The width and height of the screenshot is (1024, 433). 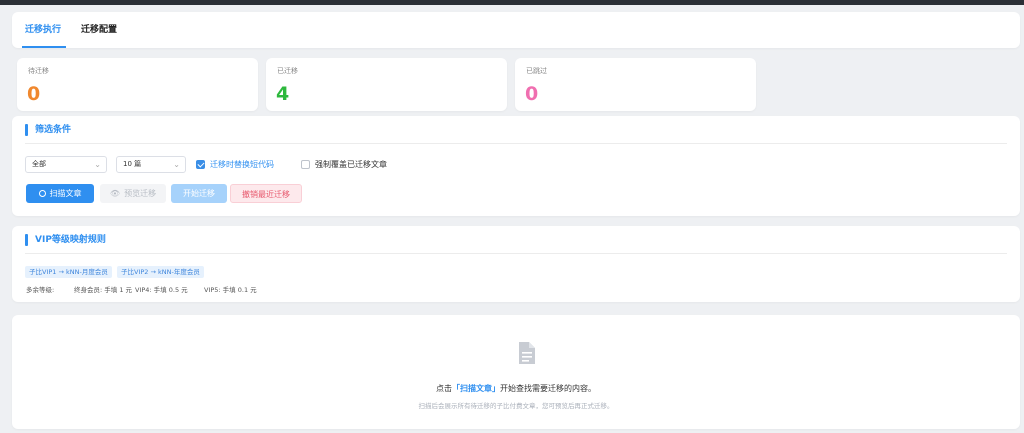 I want to click on window-top-bar, so click(x=512, y=2).